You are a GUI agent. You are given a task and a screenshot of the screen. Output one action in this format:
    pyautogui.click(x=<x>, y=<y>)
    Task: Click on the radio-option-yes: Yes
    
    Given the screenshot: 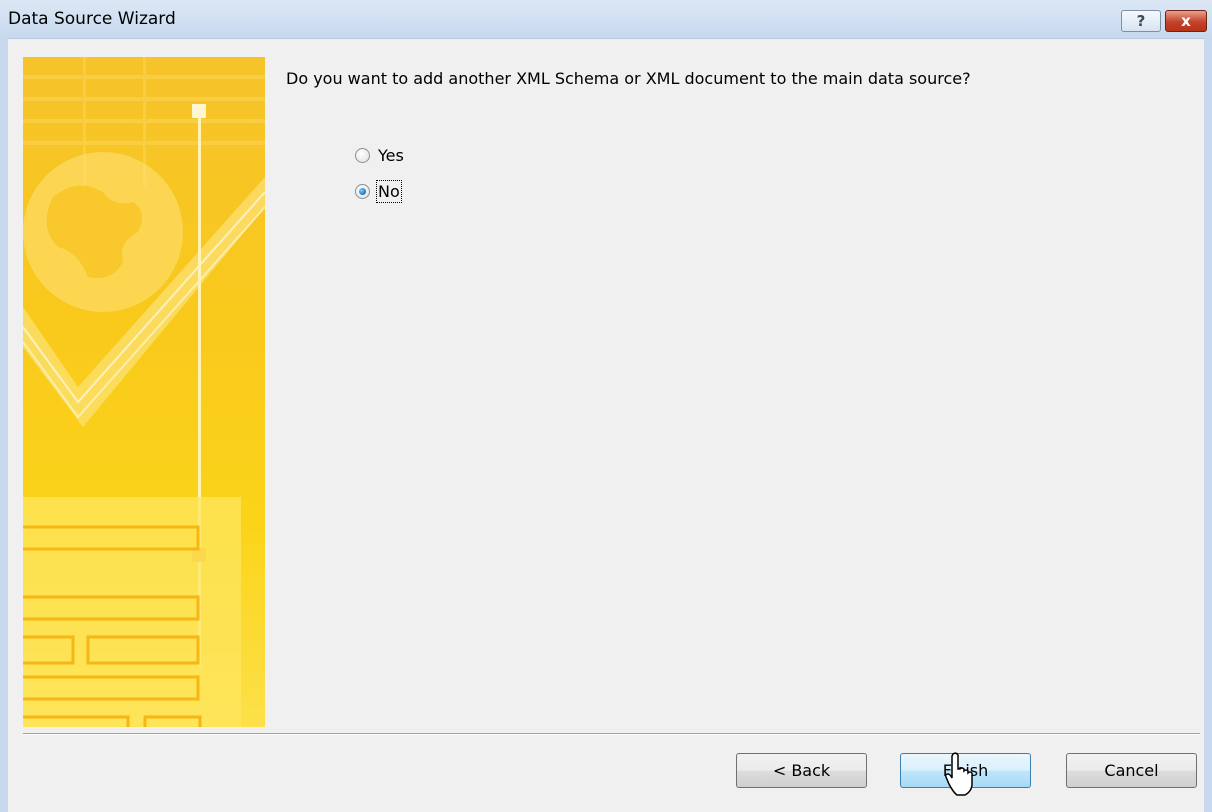 What is the action you would take?
    pyautogui.click(x=379, y=155)
    